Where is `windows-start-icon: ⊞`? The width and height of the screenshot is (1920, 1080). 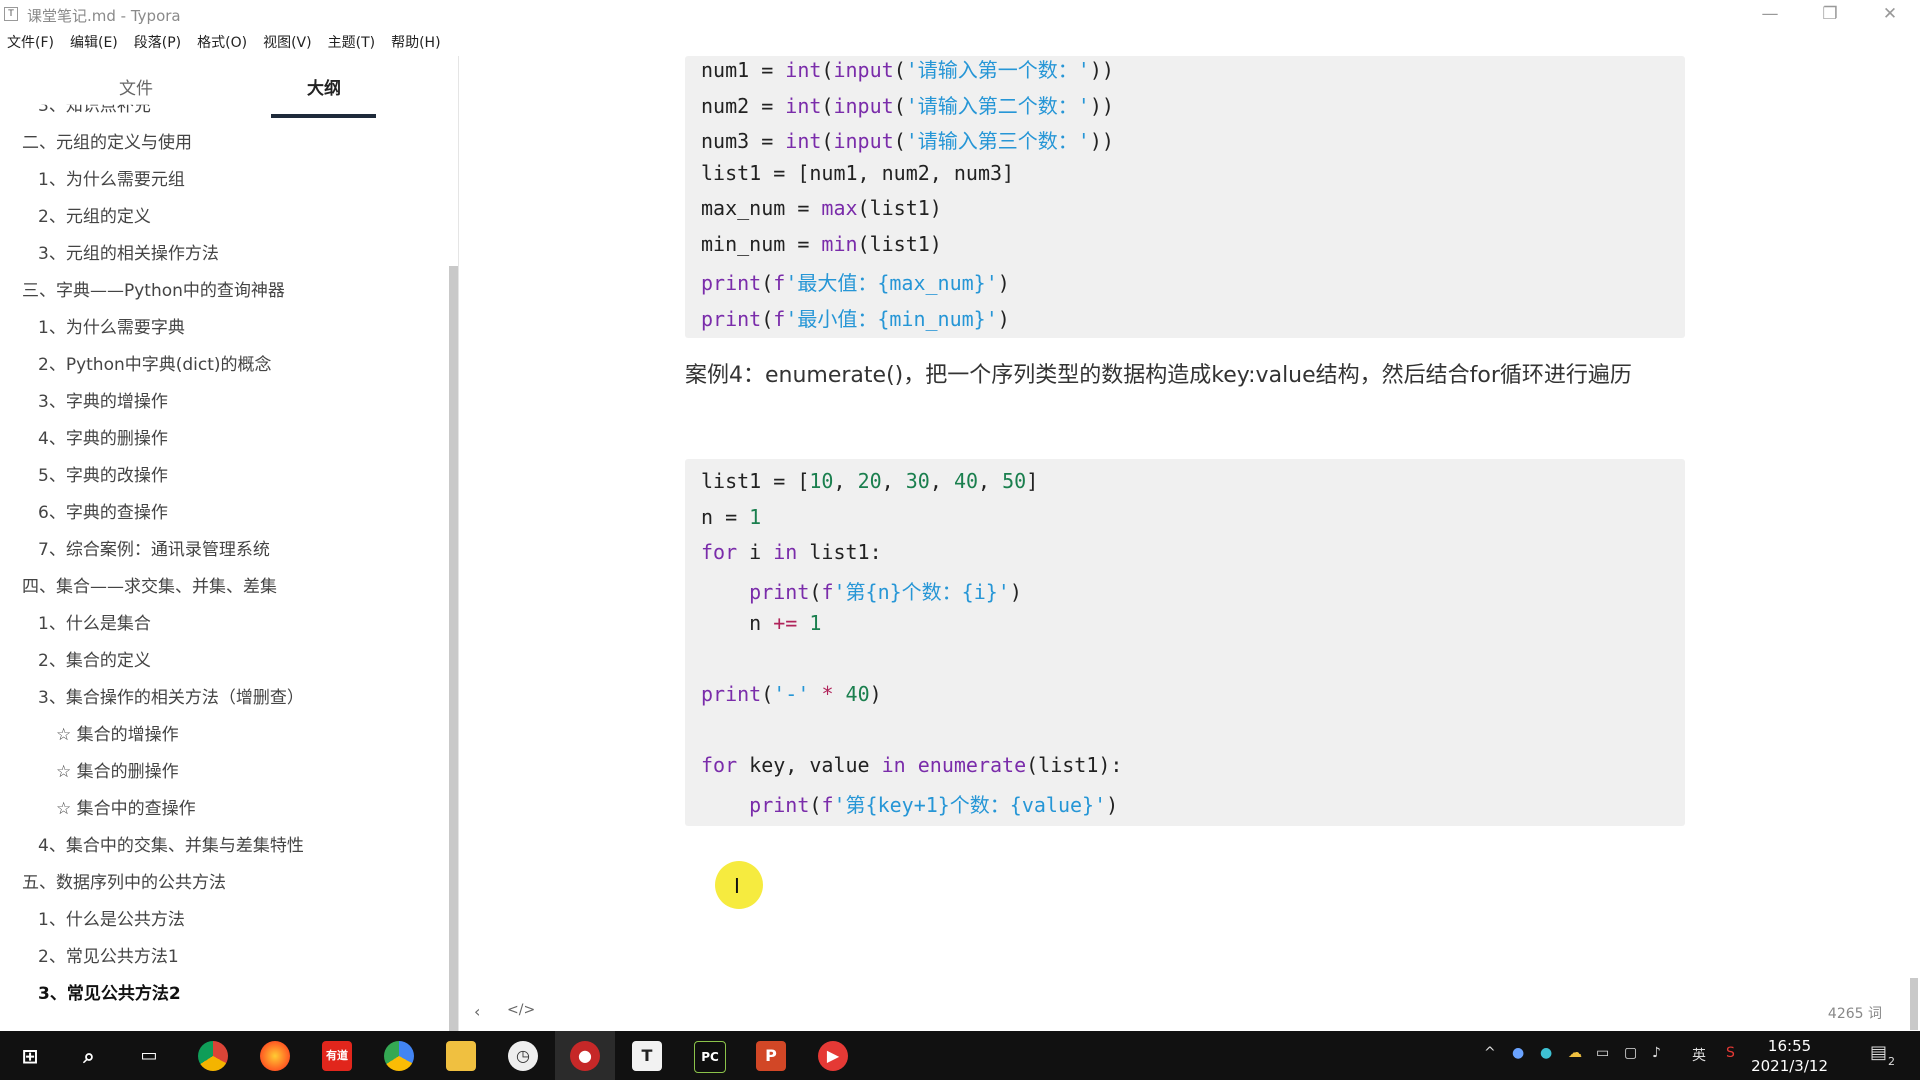
windows-start-icon: ⊞ is located at coordinates (30, 1056).